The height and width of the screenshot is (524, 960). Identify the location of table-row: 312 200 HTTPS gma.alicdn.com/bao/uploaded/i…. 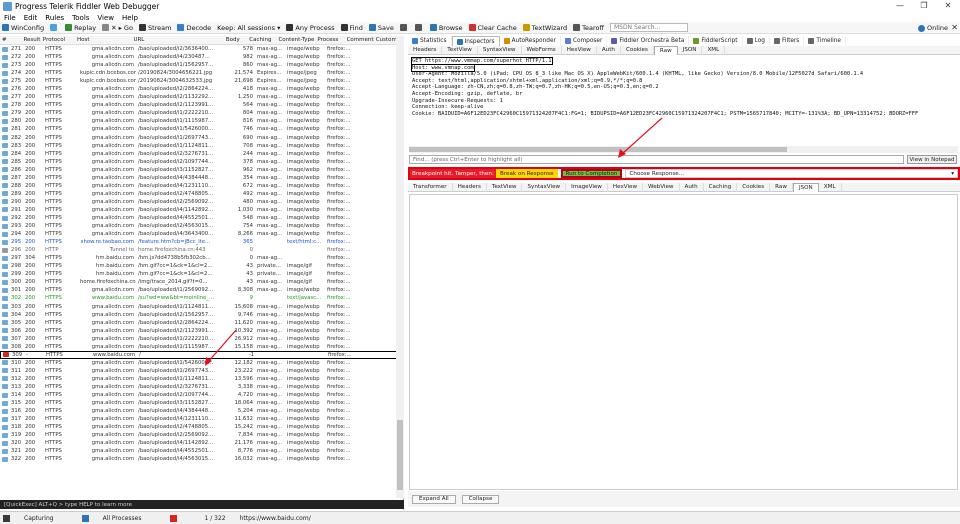
(201, 379).